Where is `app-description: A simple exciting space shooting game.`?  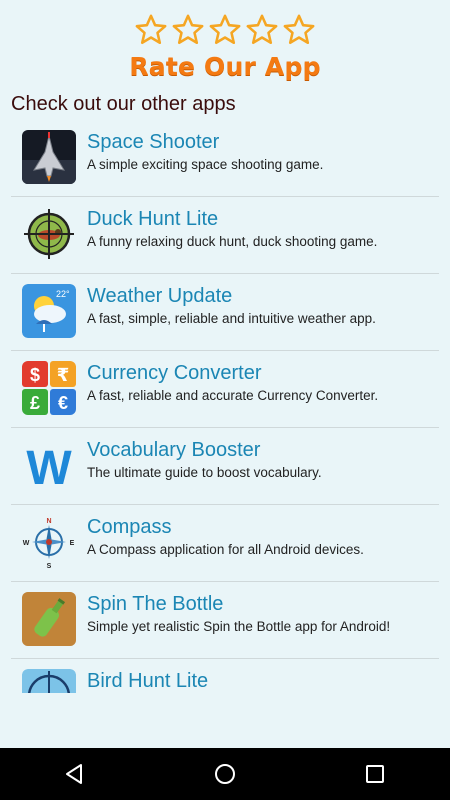 app-description: A simple exciting space shooting game. is located at coordinates (205, 164).